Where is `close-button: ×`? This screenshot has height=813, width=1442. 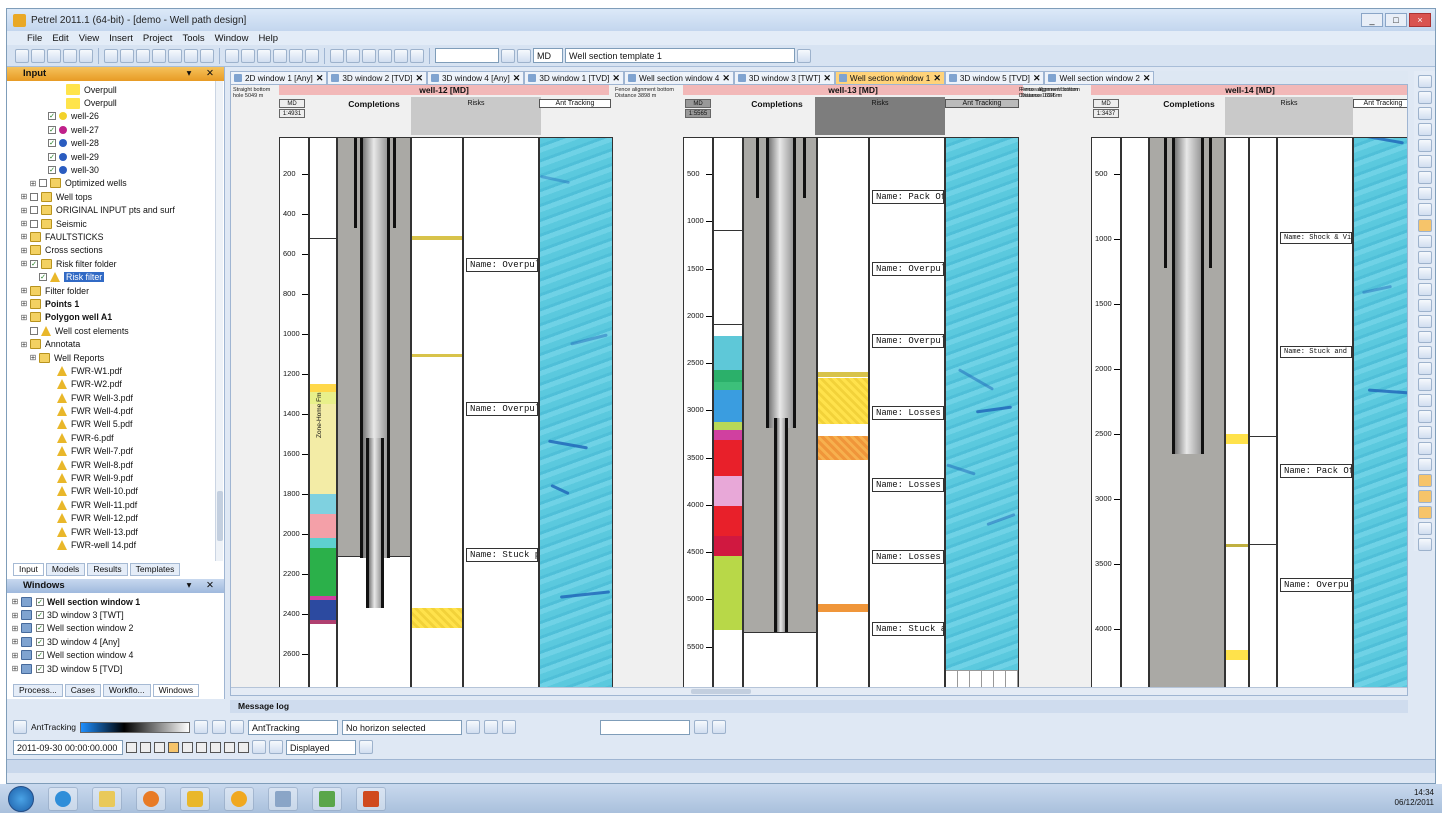 close-button: × is located at coordinates (1420, 20).